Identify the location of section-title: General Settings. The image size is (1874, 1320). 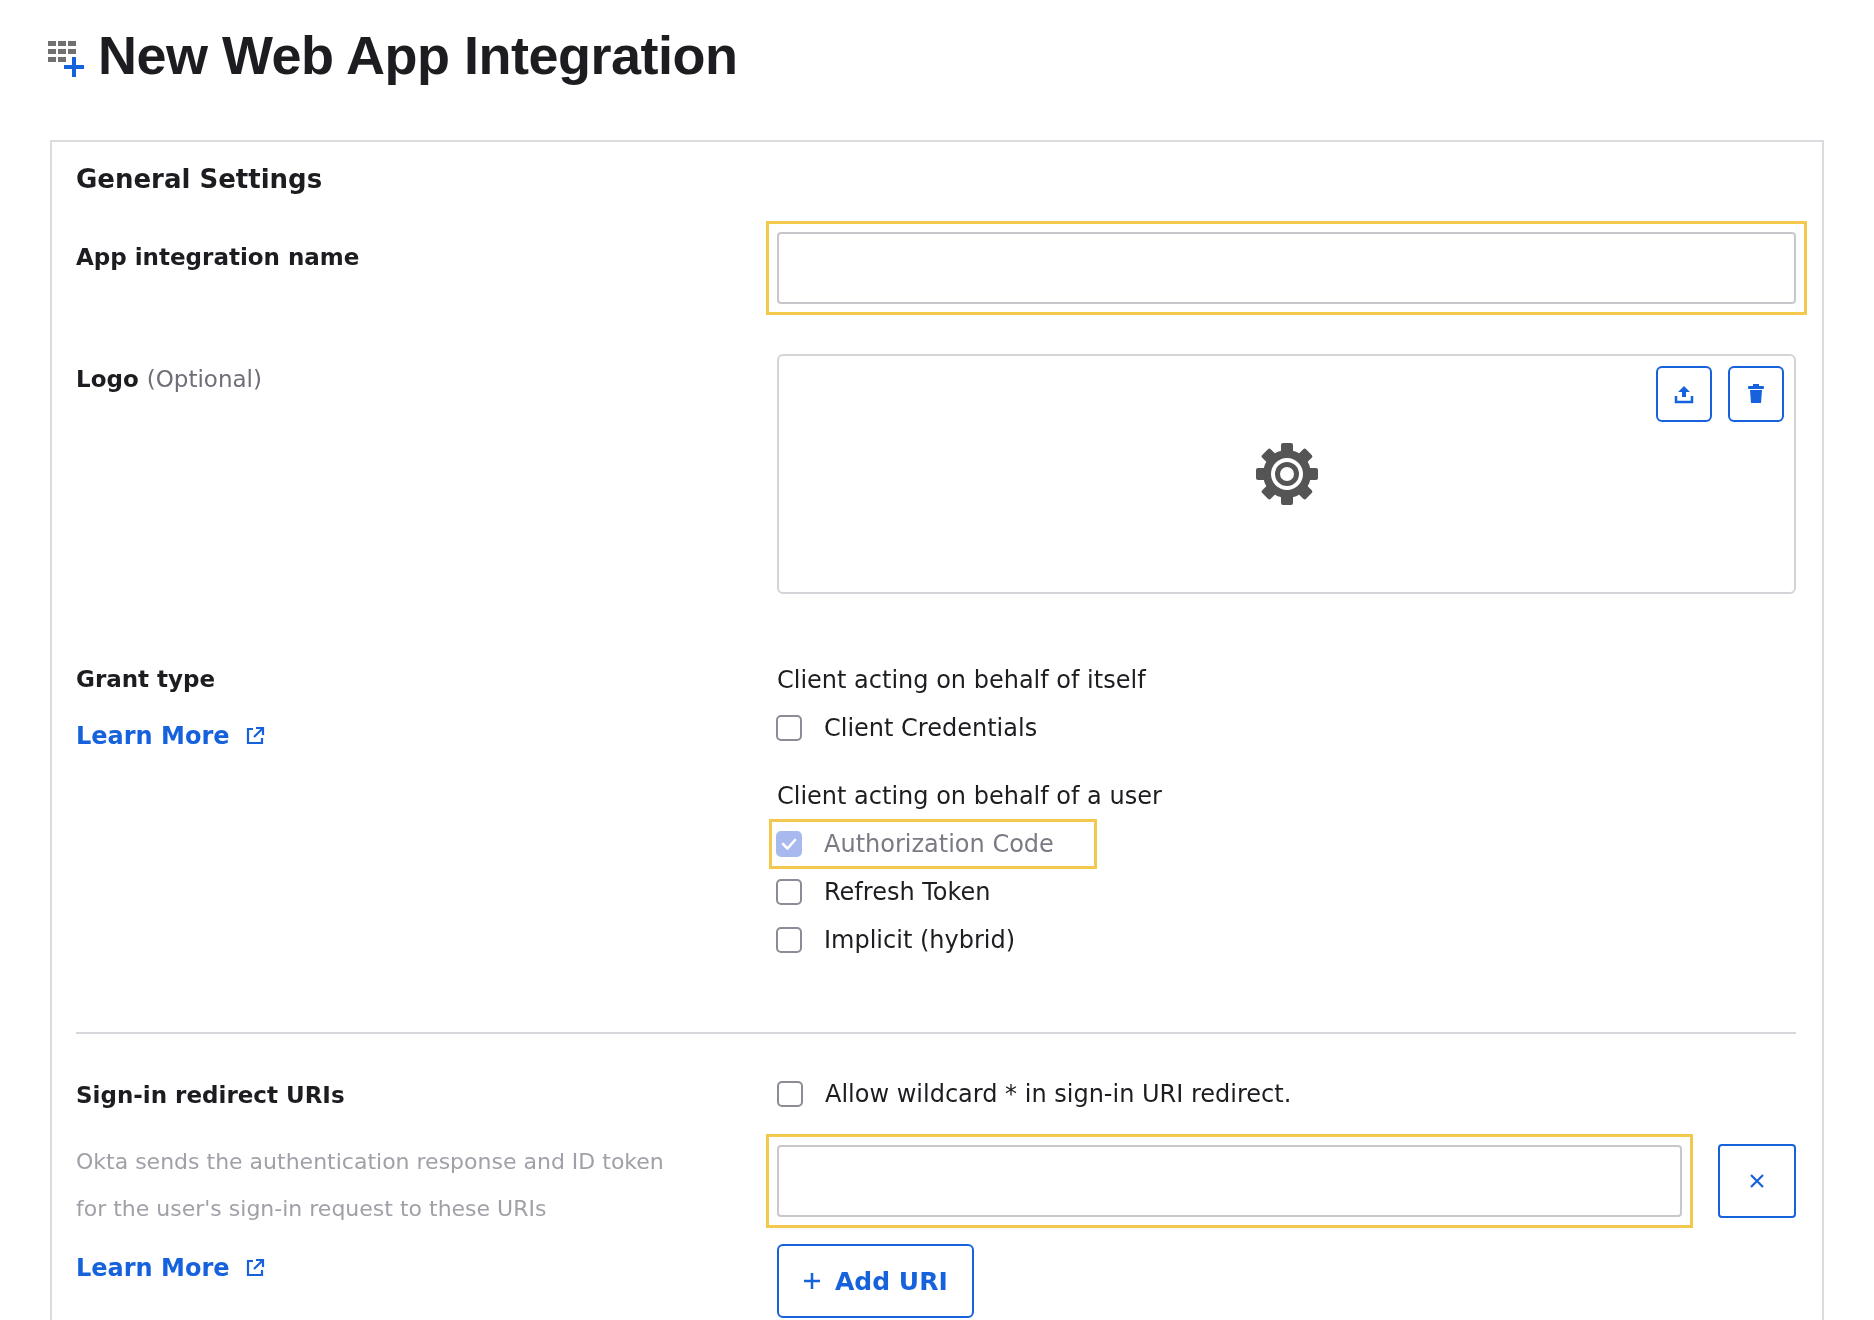
(200, 179).